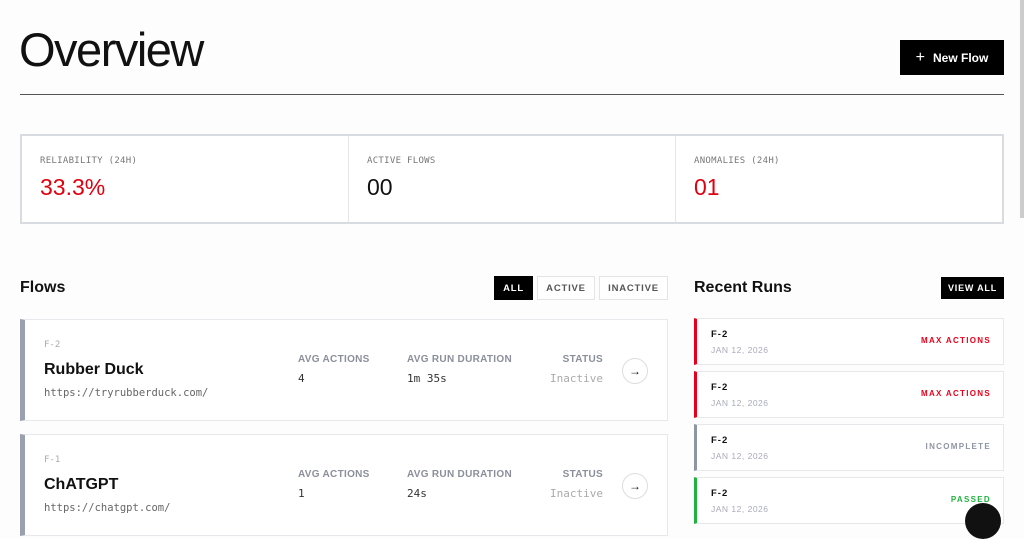 The height and width of the screenshot is (539, 1024). Describe the element at coordinates (427, 378) in the screenshot. I see `avg-duration-value: 1m 35s` at that location.